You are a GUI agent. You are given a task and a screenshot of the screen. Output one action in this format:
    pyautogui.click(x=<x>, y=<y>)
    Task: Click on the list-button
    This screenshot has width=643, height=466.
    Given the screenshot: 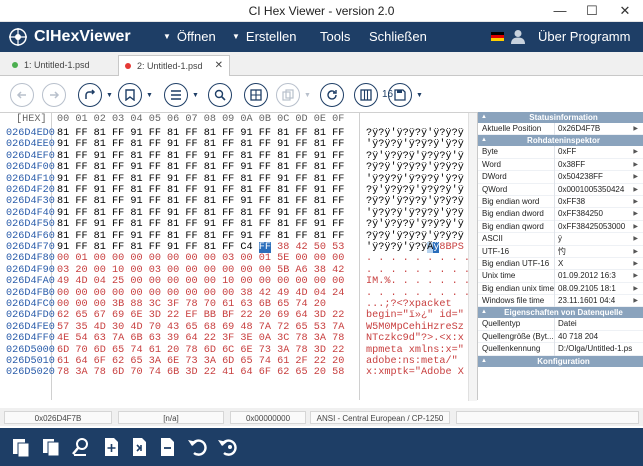 What is the action you would take?
    pyautogui.click(x=176, y=95)
    